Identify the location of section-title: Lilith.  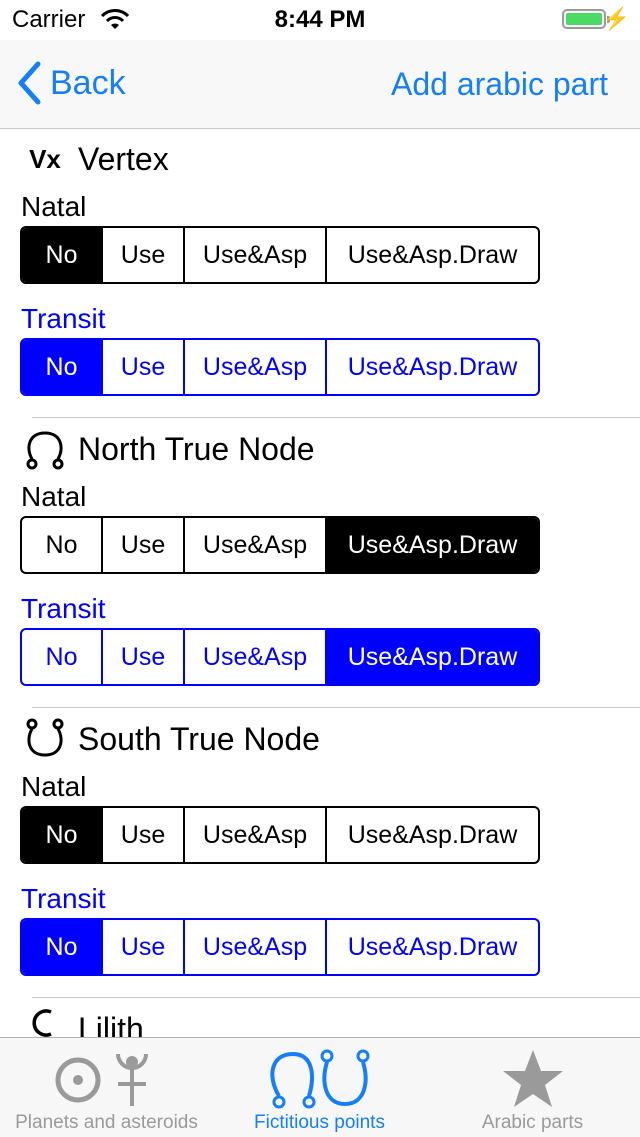
(83, 1018).